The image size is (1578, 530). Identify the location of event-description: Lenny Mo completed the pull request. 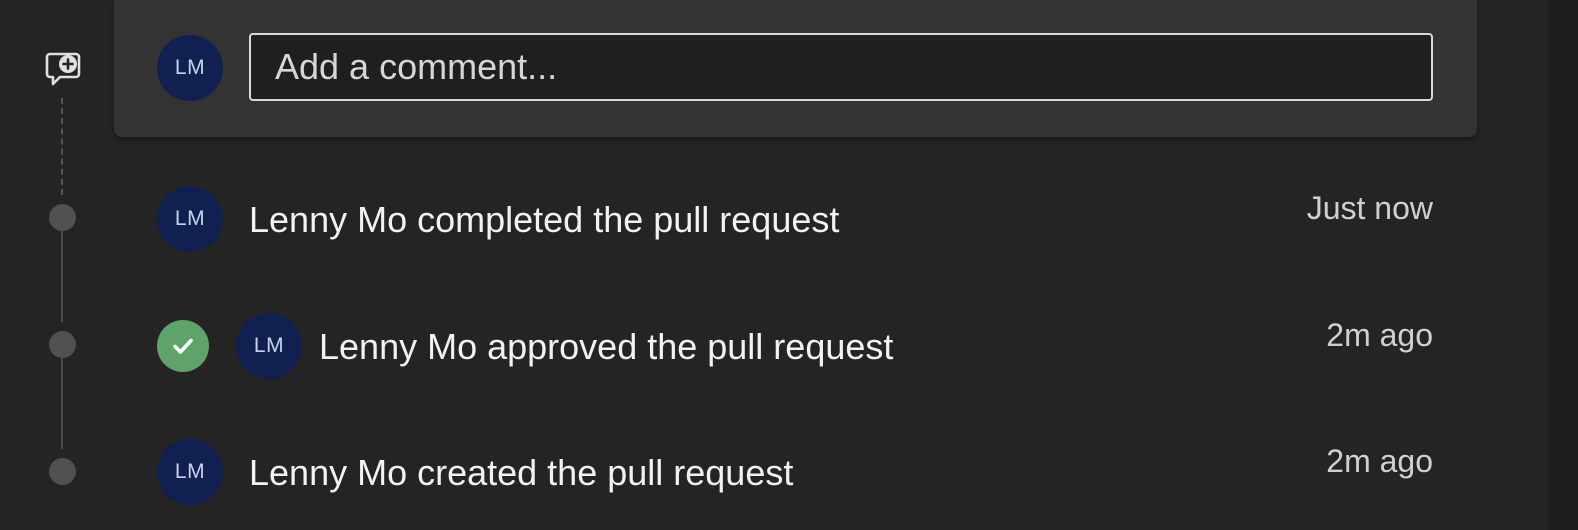
(544, 219).